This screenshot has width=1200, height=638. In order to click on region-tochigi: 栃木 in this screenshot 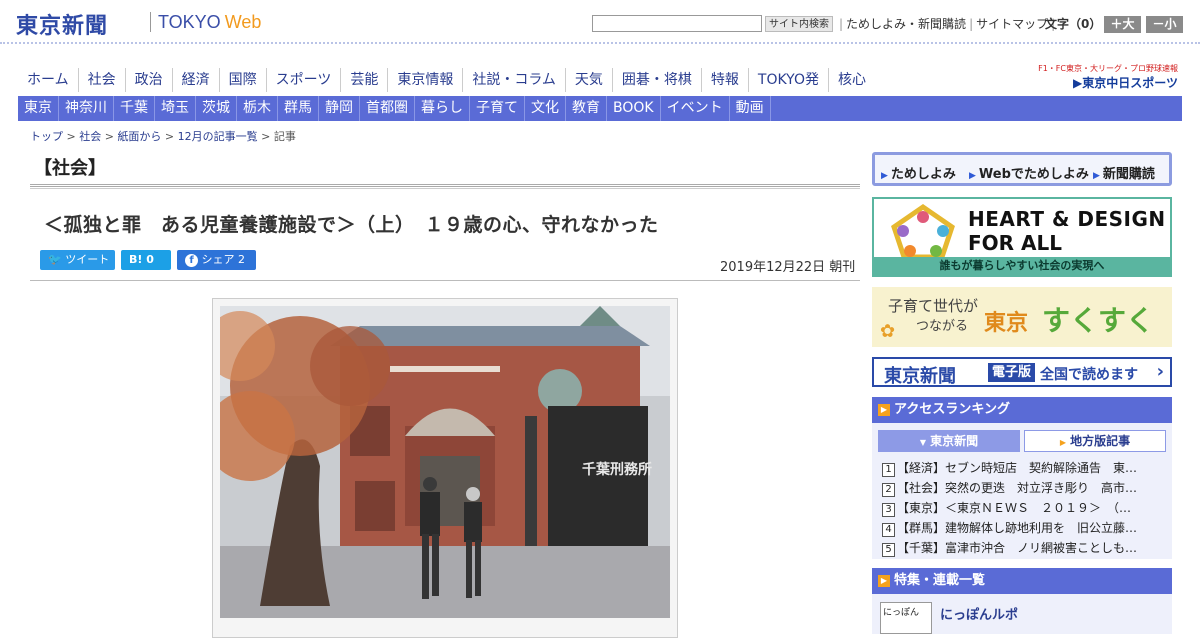, I will do `click(257, 108)`.